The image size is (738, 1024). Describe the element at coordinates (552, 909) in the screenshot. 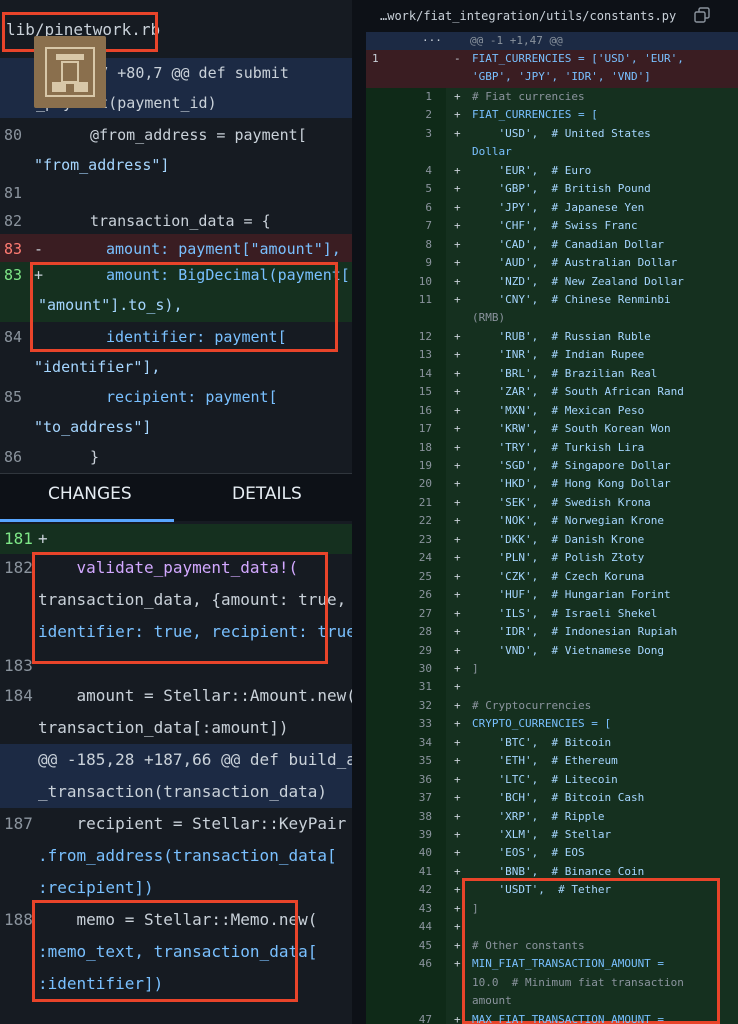

I see `code-line: 43 +]` at that location.